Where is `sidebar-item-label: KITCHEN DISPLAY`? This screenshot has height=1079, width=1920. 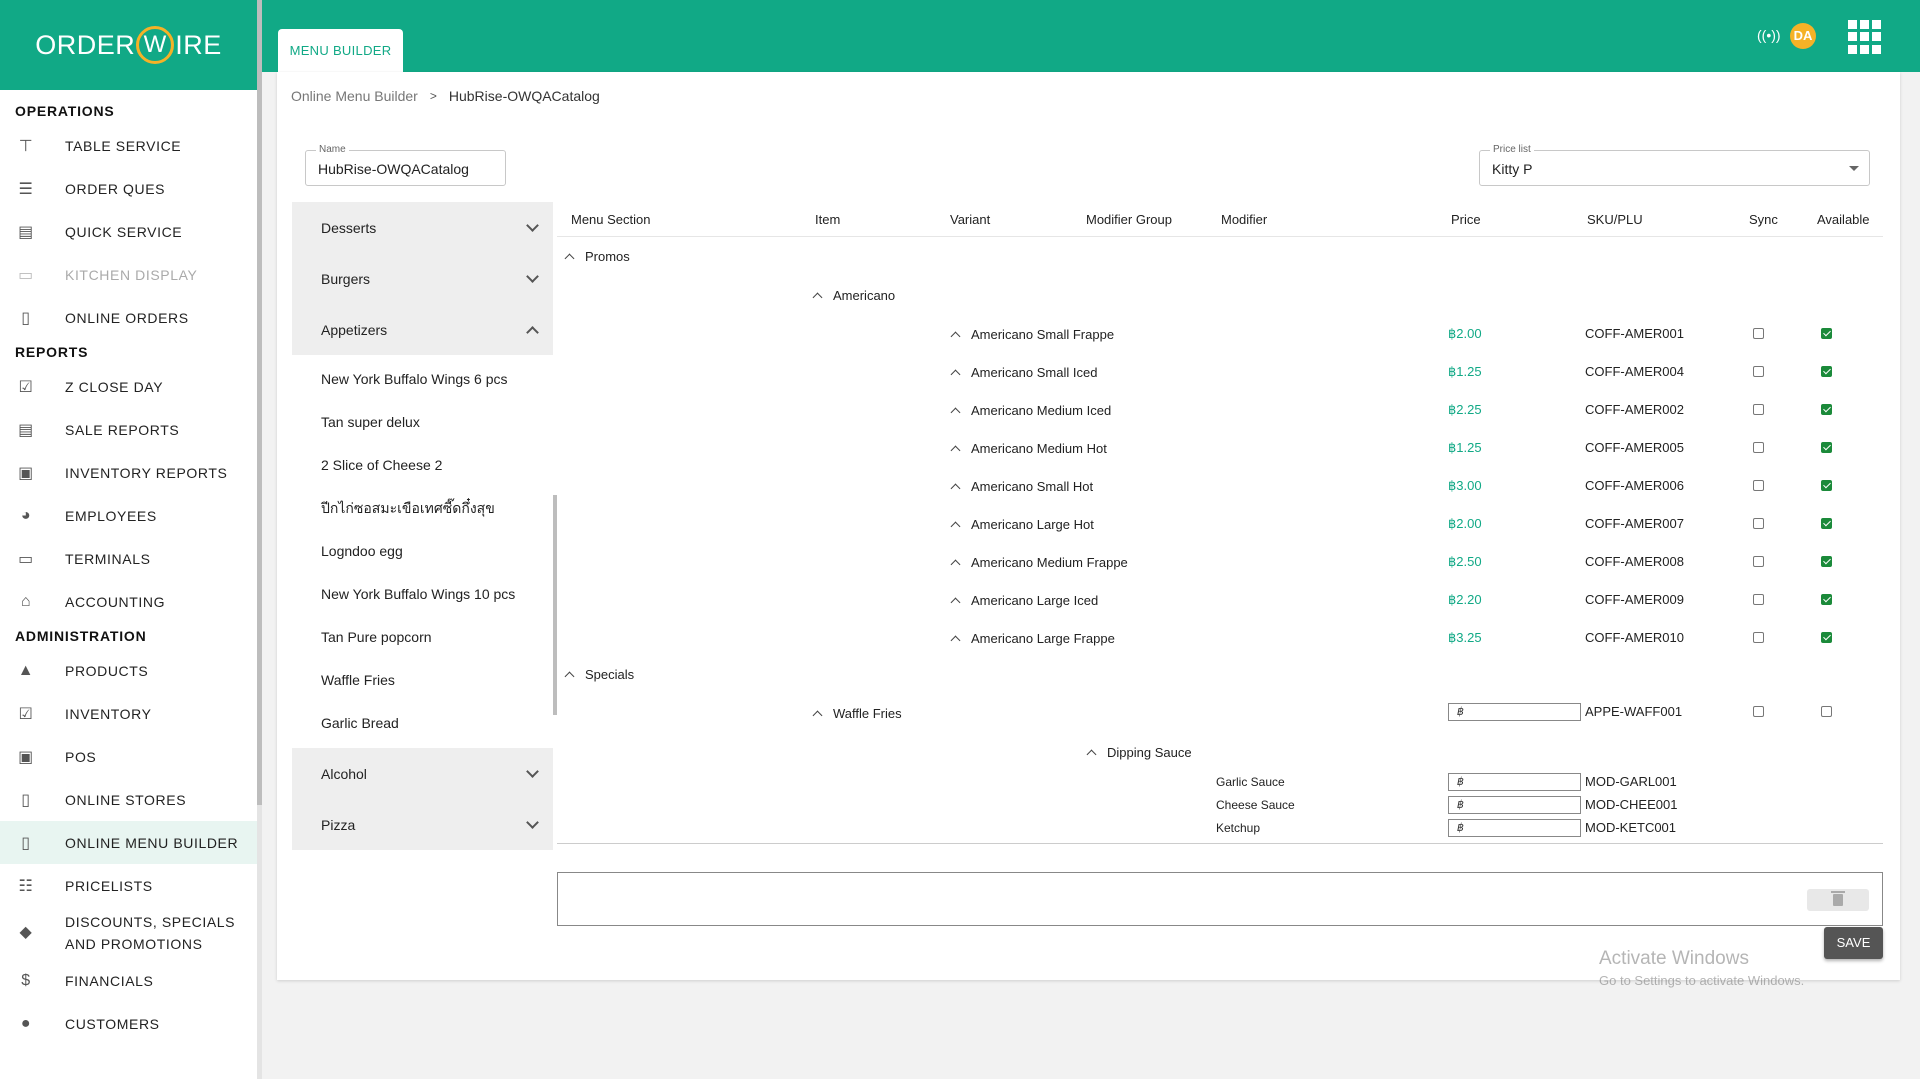
sidebar-item-label: KITCHEN DISPLAY is located at coordinates (131, 274).